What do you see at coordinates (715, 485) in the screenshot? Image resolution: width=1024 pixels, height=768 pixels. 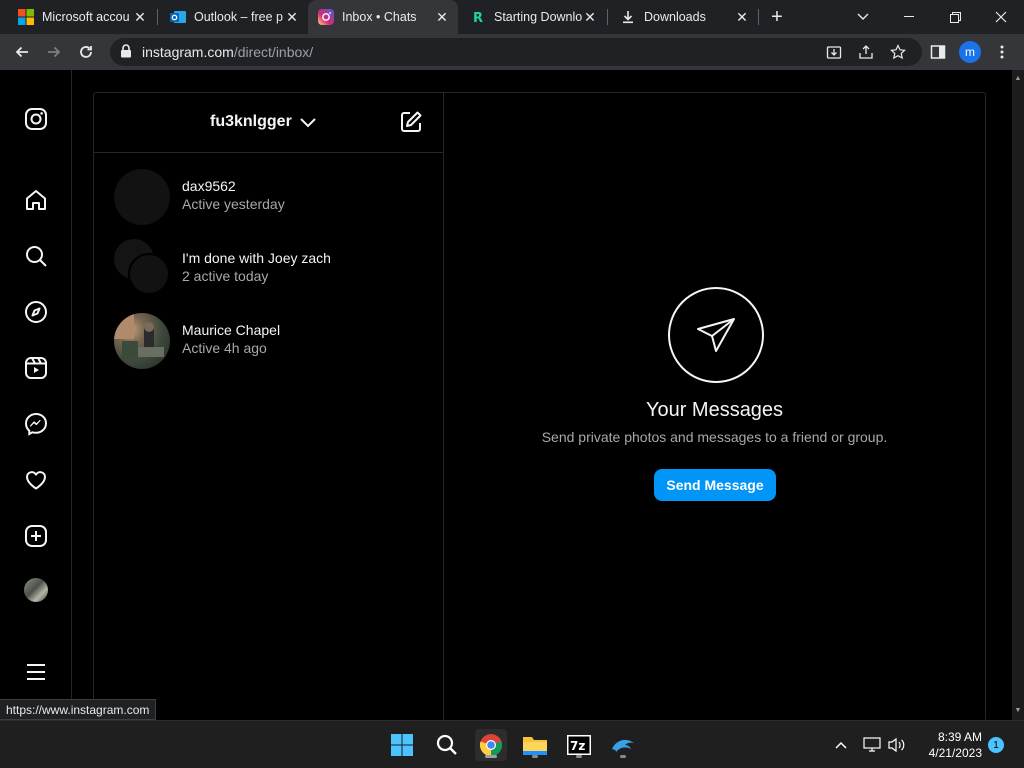 I see `send-message-button: Send Message` at bounding box center [715, 485].